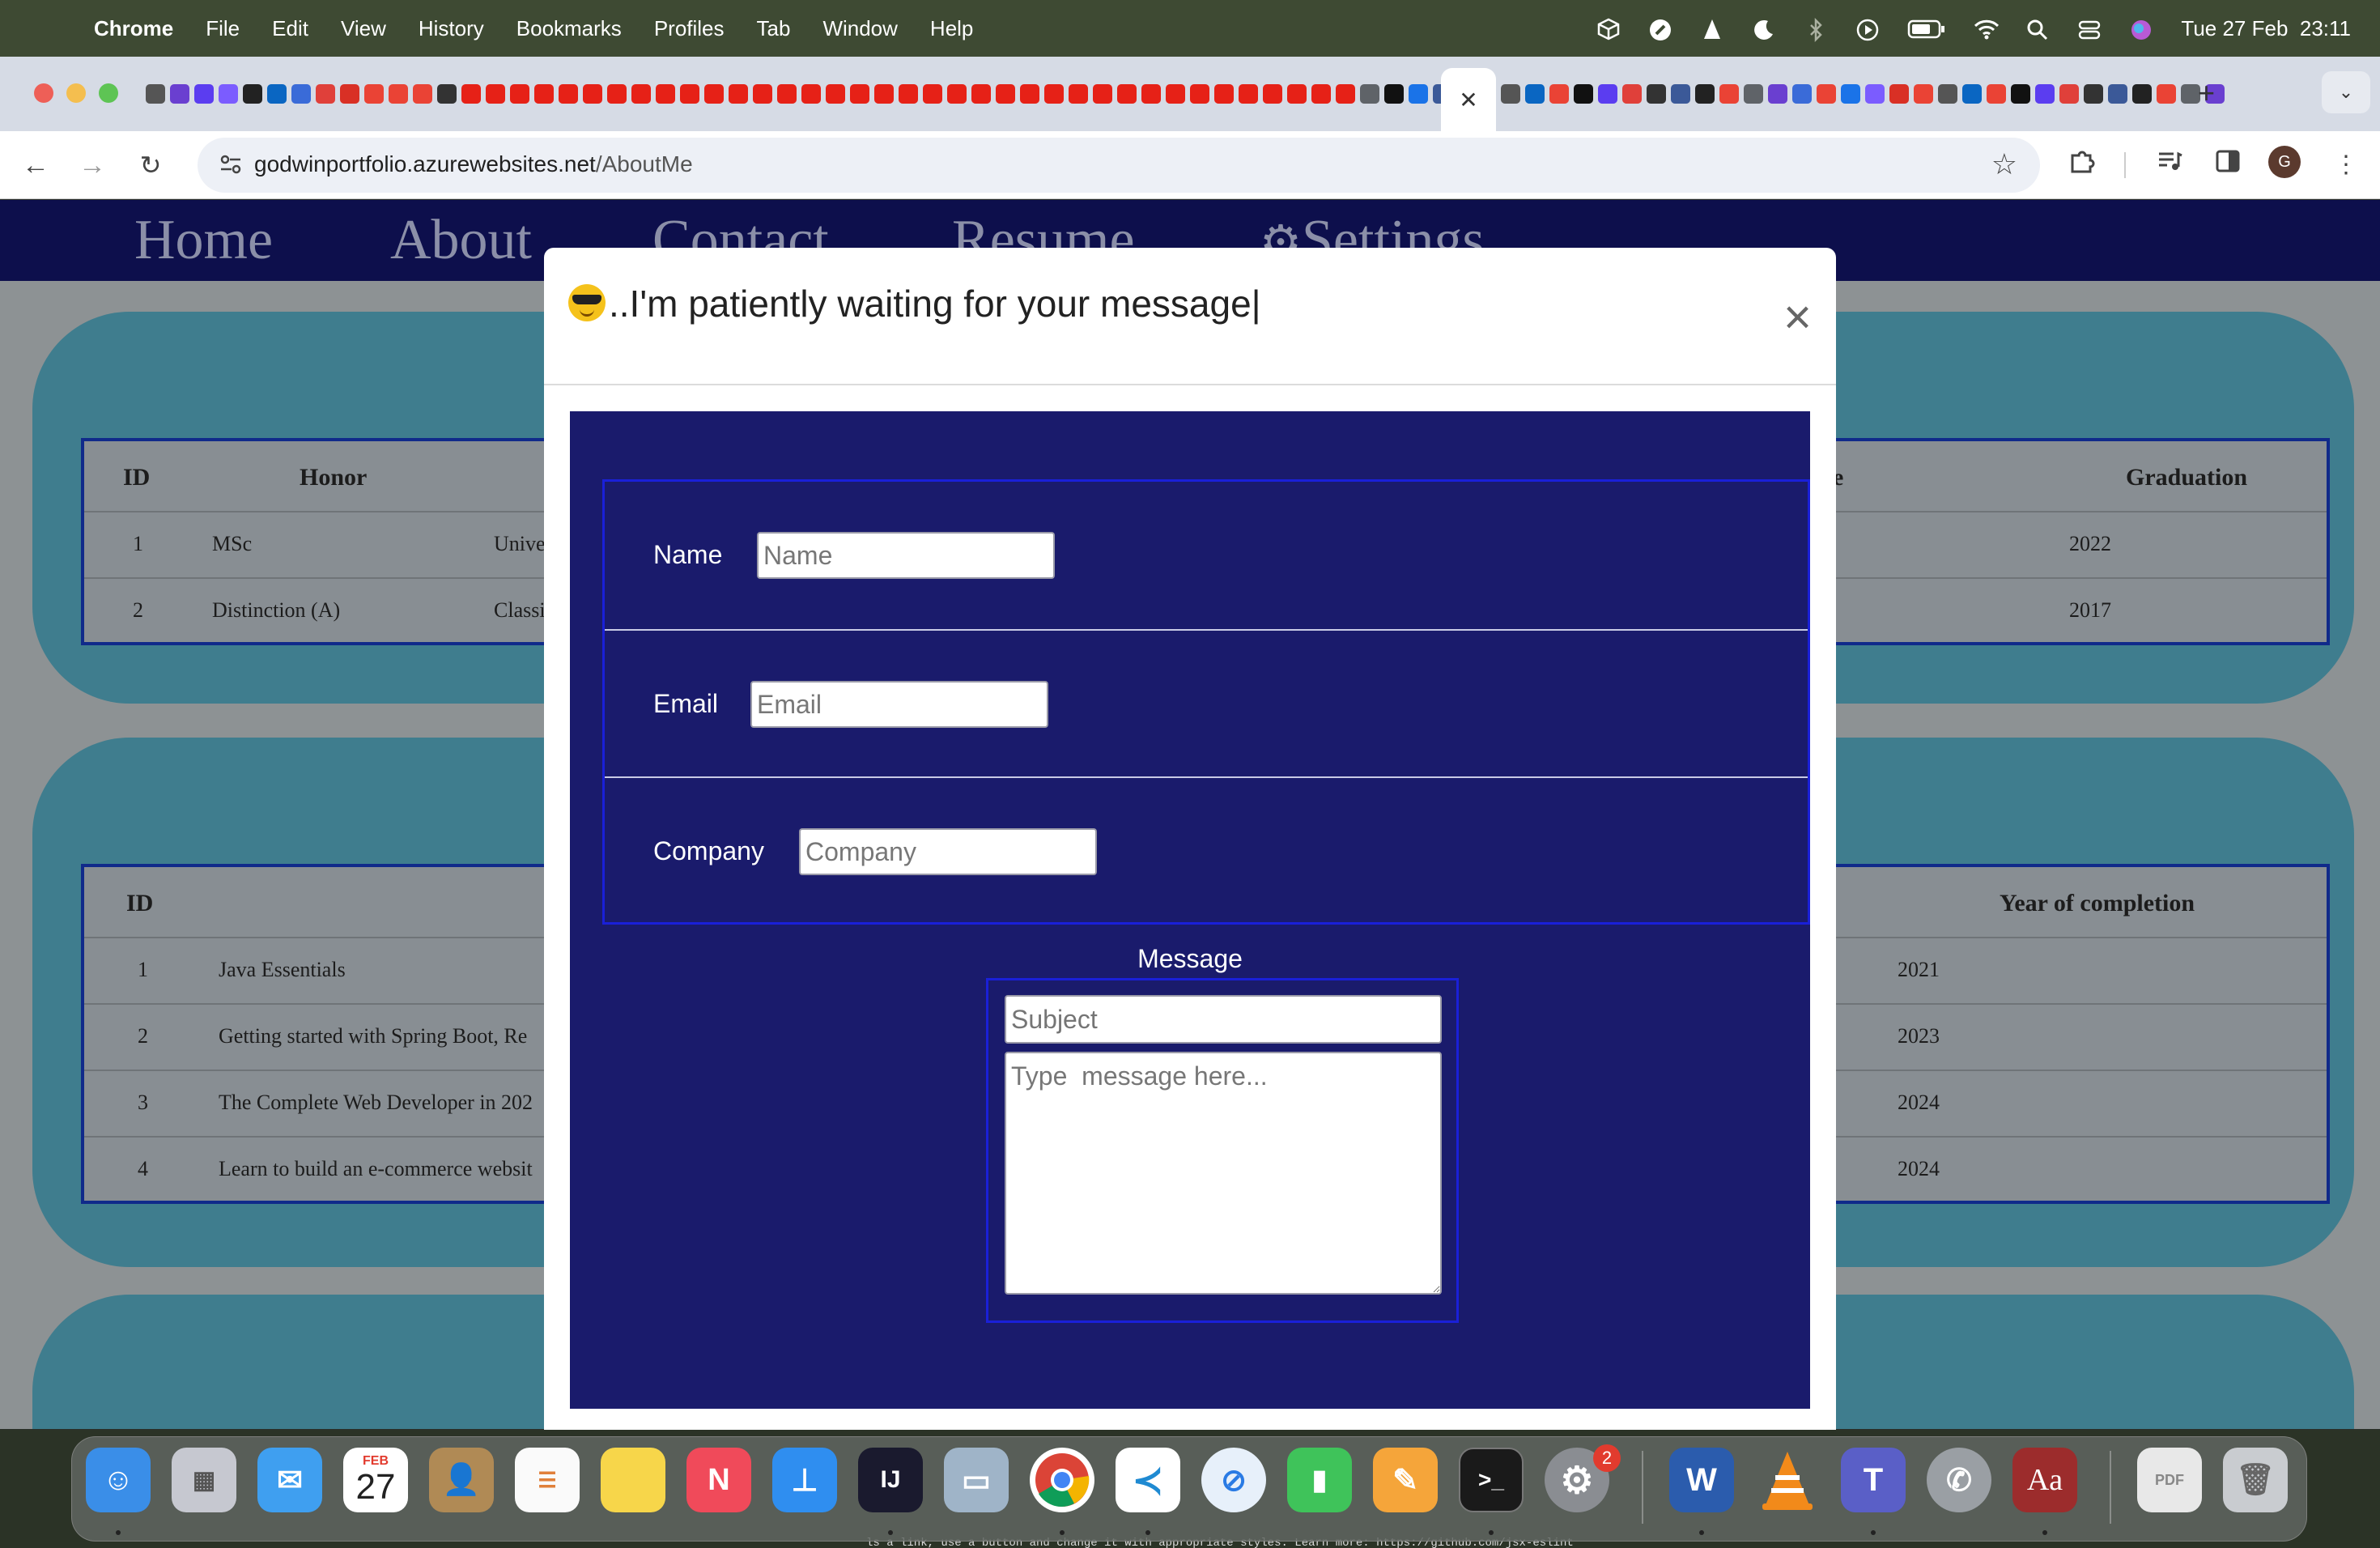  Describe the element at coordinates (1233, 1480) in the screenshot. I see `safari-icon: ⊘` at that location.